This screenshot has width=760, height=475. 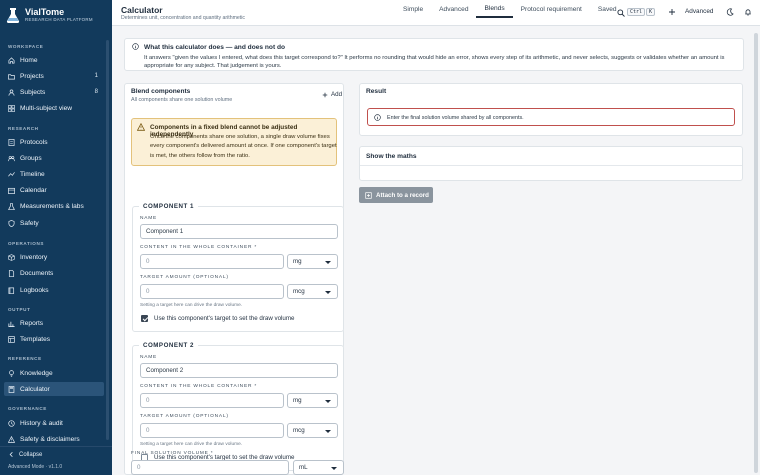 What do you see at coordinates (54, 339) in the screenshot?
I see `sidebar-item-templates: Templates` at bounding box center [54, 339].